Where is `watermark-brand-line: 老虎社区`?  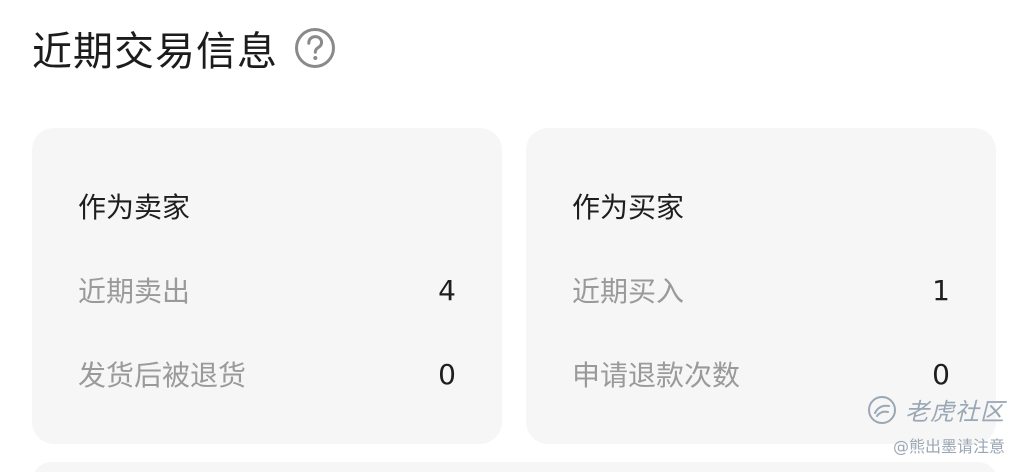
watermark-brand-line: 老虎社区 is located at coordinates (920, 409).